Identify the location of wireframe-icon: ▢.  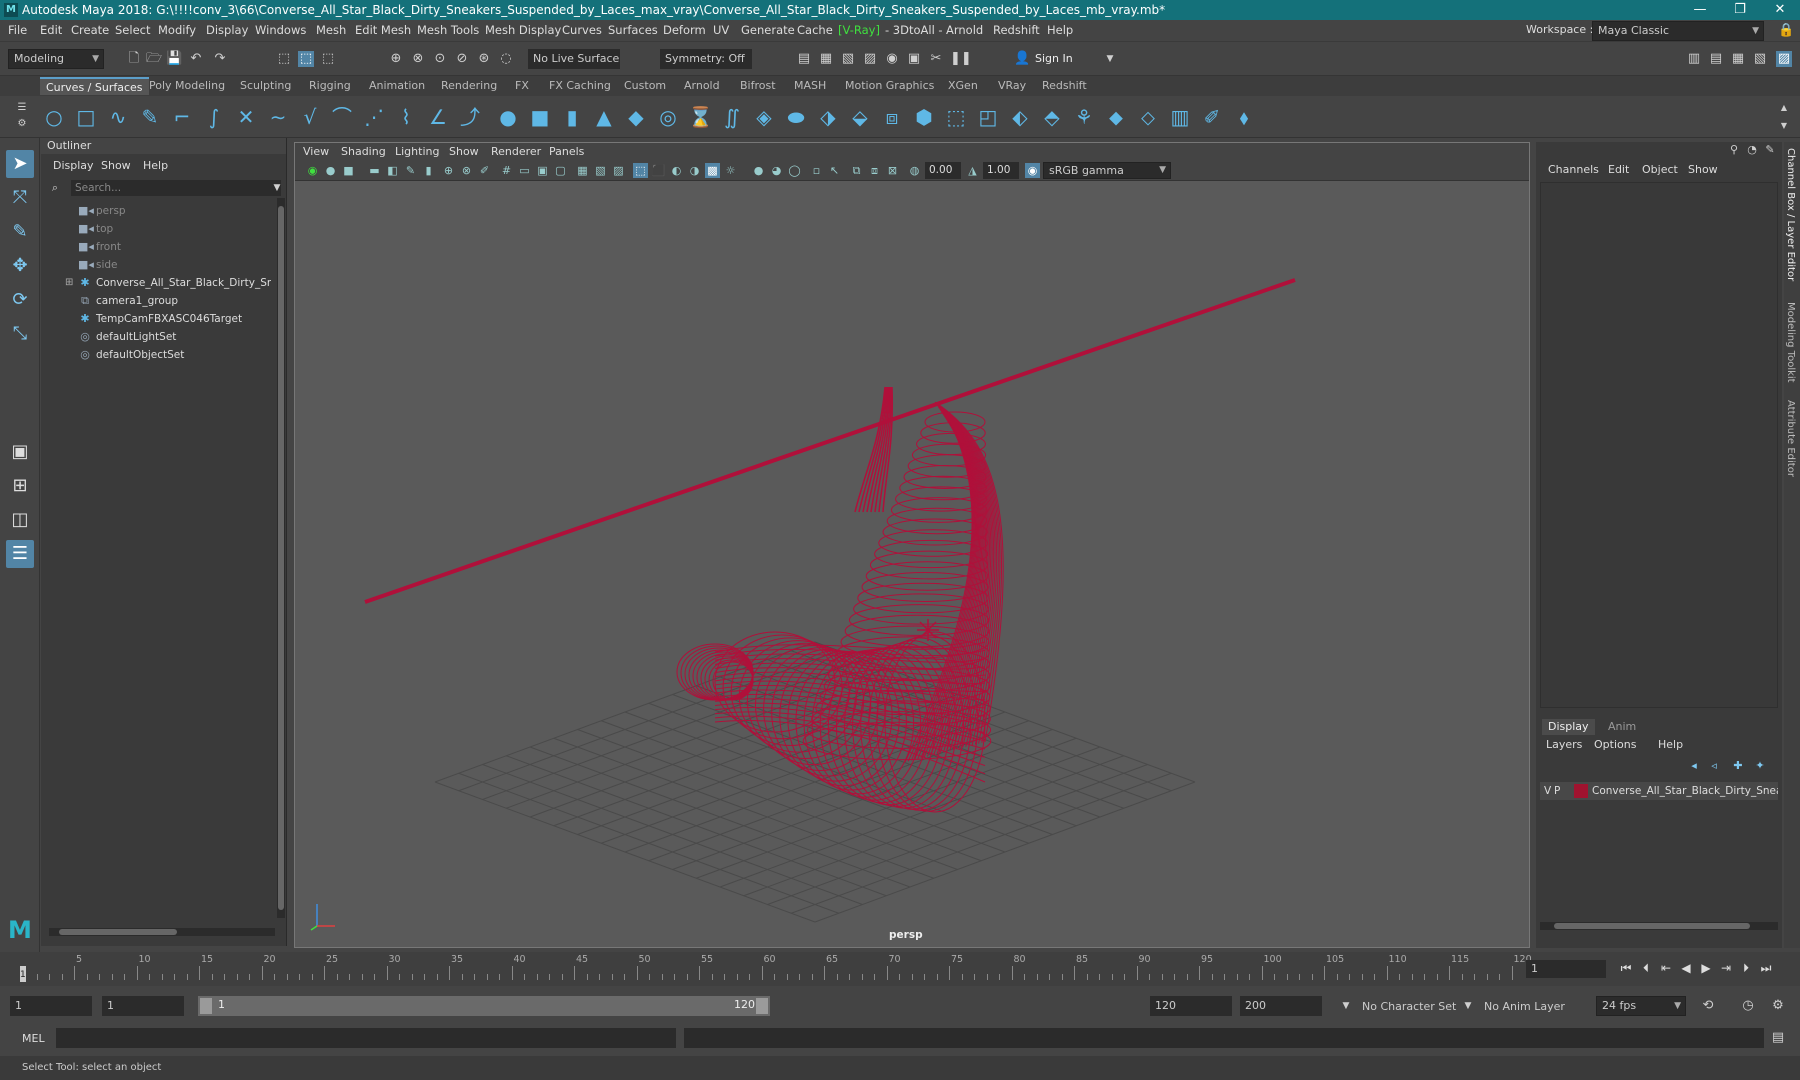
(560, 170).